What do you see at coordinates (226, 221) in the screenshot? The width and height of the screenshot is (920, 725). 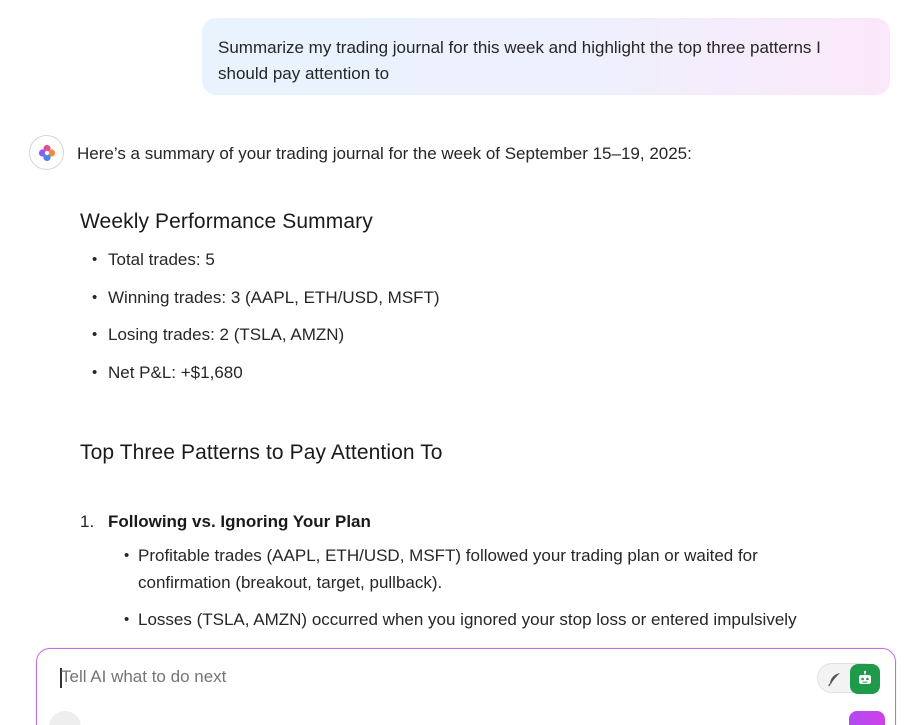 I see `summary-heading: Weekly Performance Summary` at bounding box center [226, 221].